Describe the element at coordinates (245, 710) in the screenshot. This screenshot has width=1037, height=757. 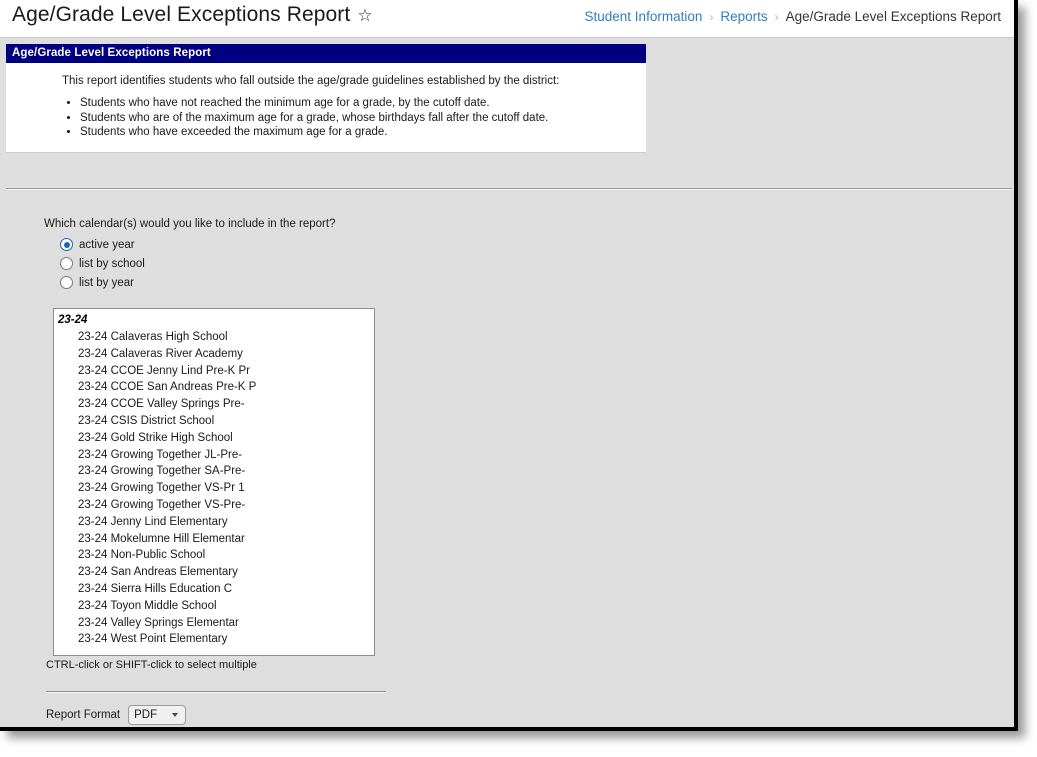
I see `report-format-row: Report Format PDF` at that location.